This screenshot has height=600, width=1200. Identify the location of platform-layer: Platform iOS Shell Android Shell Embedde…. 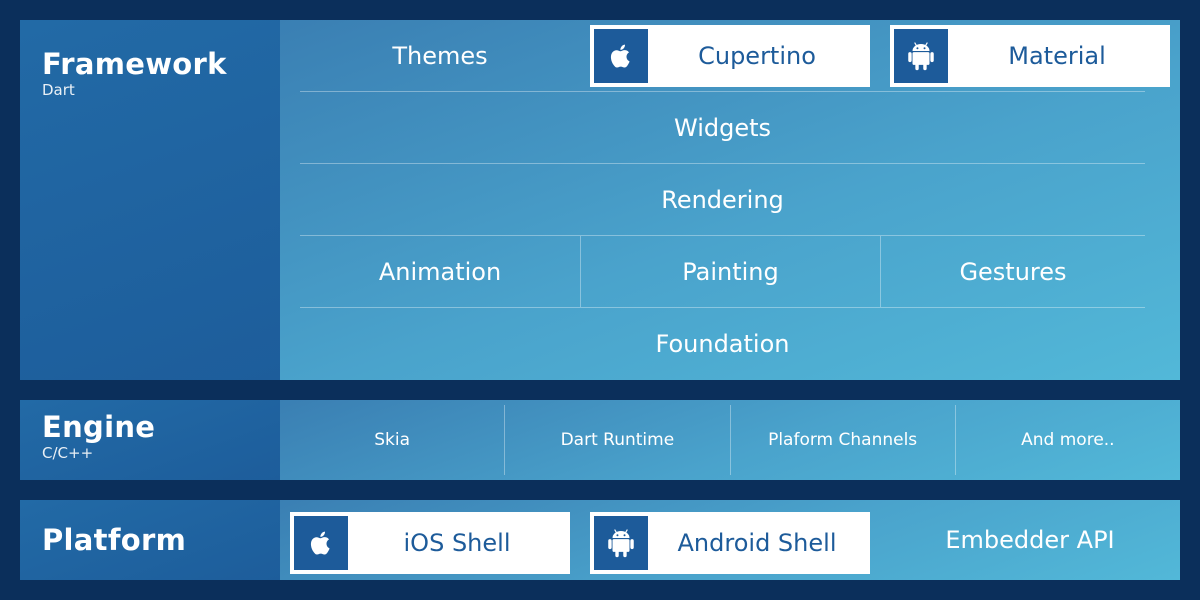
(600, 540).